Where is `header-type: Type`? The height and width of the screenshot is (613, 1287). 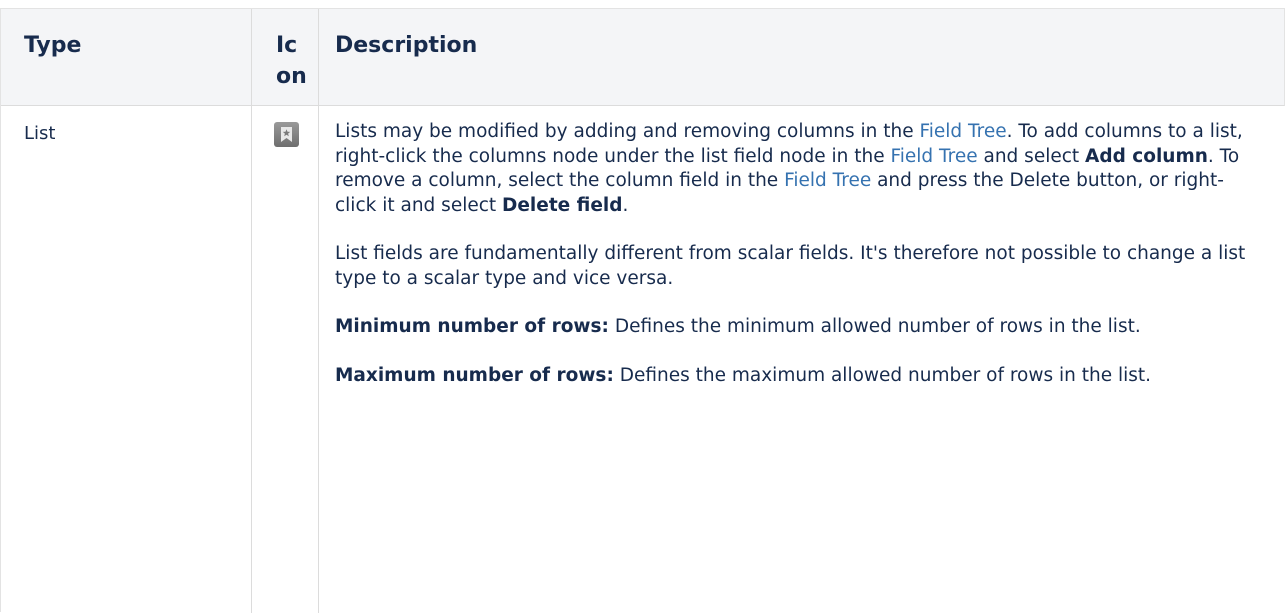
header-type: Type is located at coordinates (53, 45).